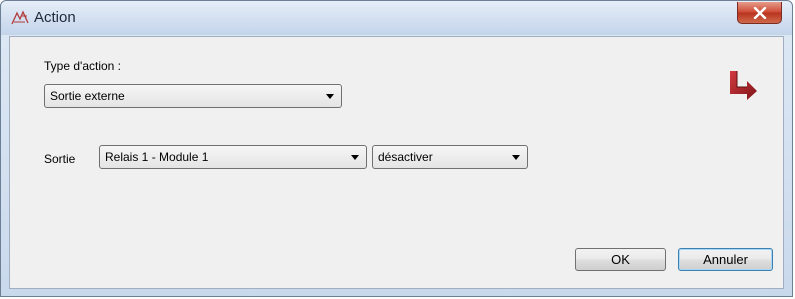  I want to click on close-button, so click(759, 13).